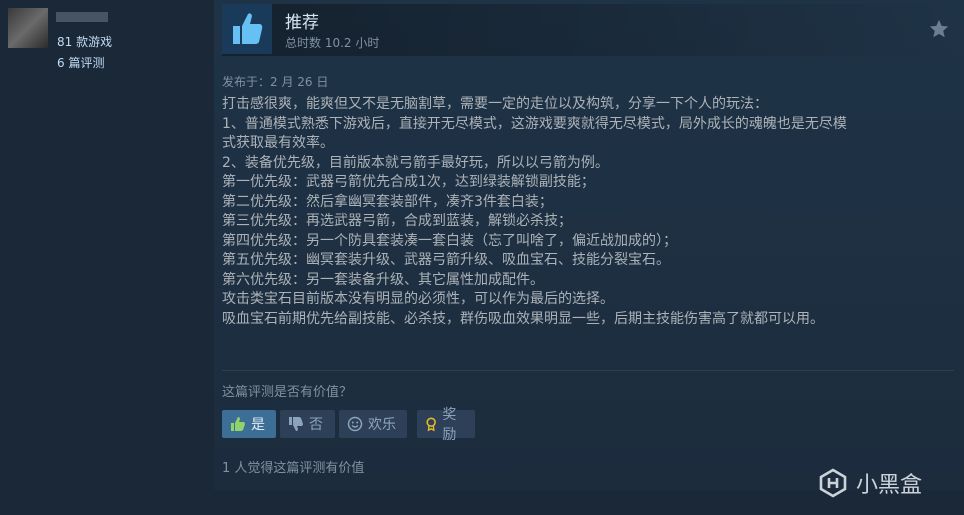 The image size is (964, 515). I want to click on review-line: 打击感很爽，能爽但又不是无脑割草，需要一定的走位以及构筑，分享一下个人的玩法：, so click(495, 104).